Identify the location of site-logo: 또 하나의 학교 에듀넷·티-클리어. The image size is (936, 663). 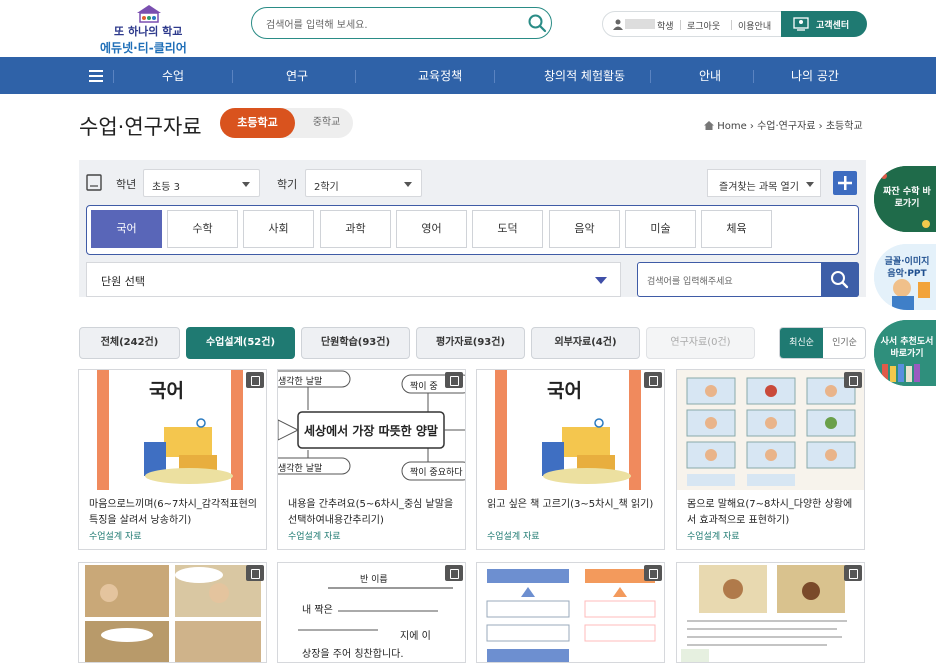
(150, 29).